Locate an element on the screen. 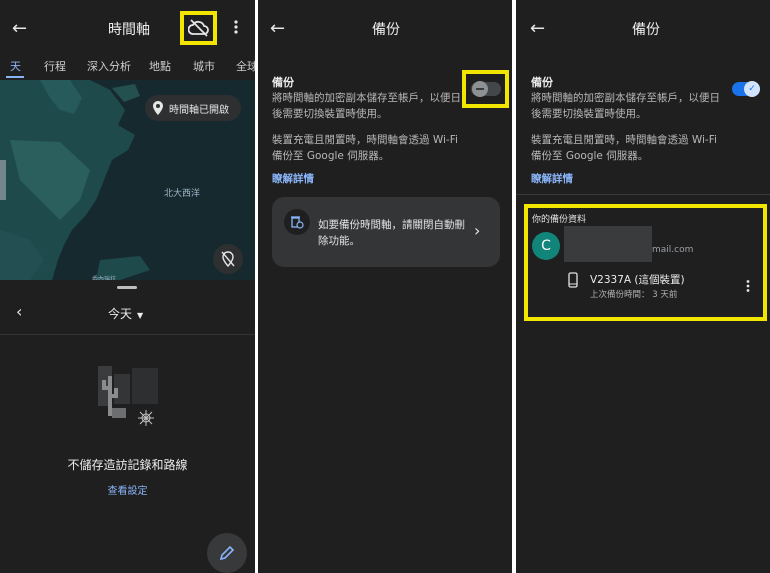  tab-world: 全球 is located at coordinates (245, 66).